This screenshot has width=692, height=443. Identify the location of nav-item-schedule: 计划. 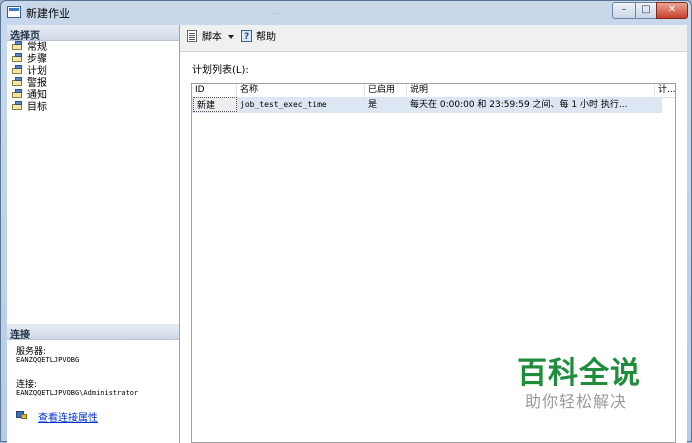
(29, 71).